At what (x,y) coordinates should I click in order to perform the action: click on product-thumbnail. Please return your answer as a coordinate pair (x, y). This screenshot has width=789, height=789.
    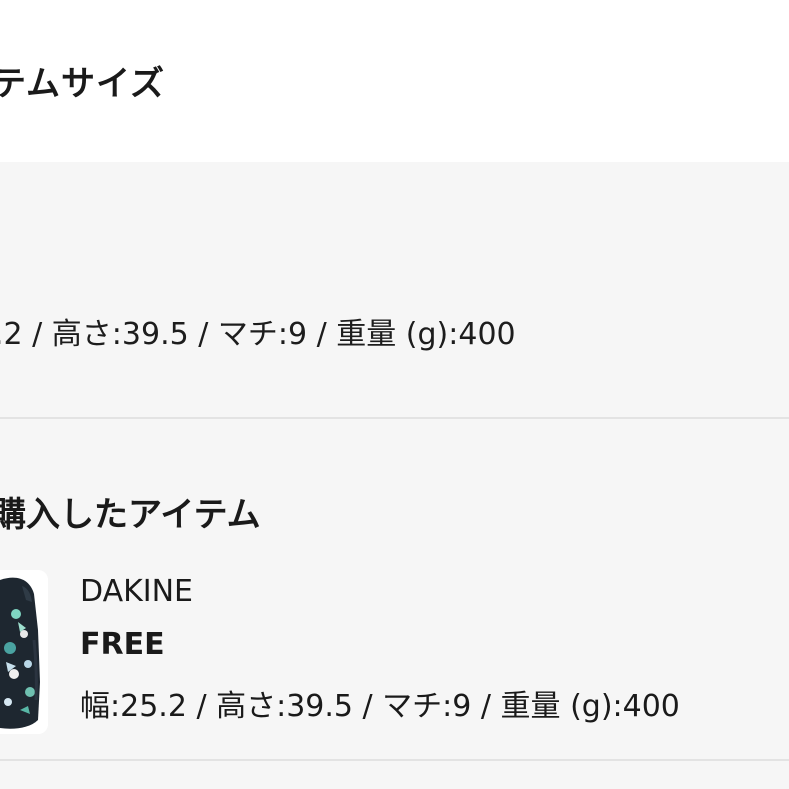
    Looking at the image, I should click on (24, 652).